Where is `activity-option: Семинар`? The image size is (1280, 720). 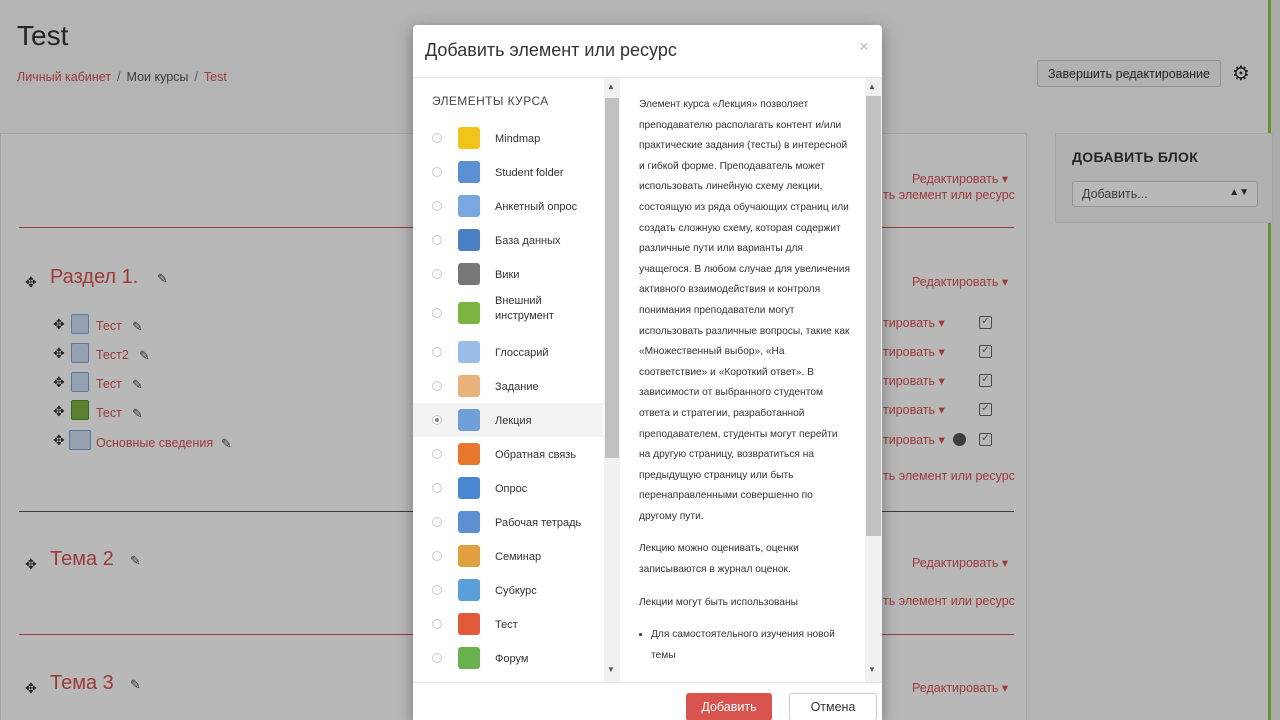
activity-option: Семинар is located at coordinates (508, 556).